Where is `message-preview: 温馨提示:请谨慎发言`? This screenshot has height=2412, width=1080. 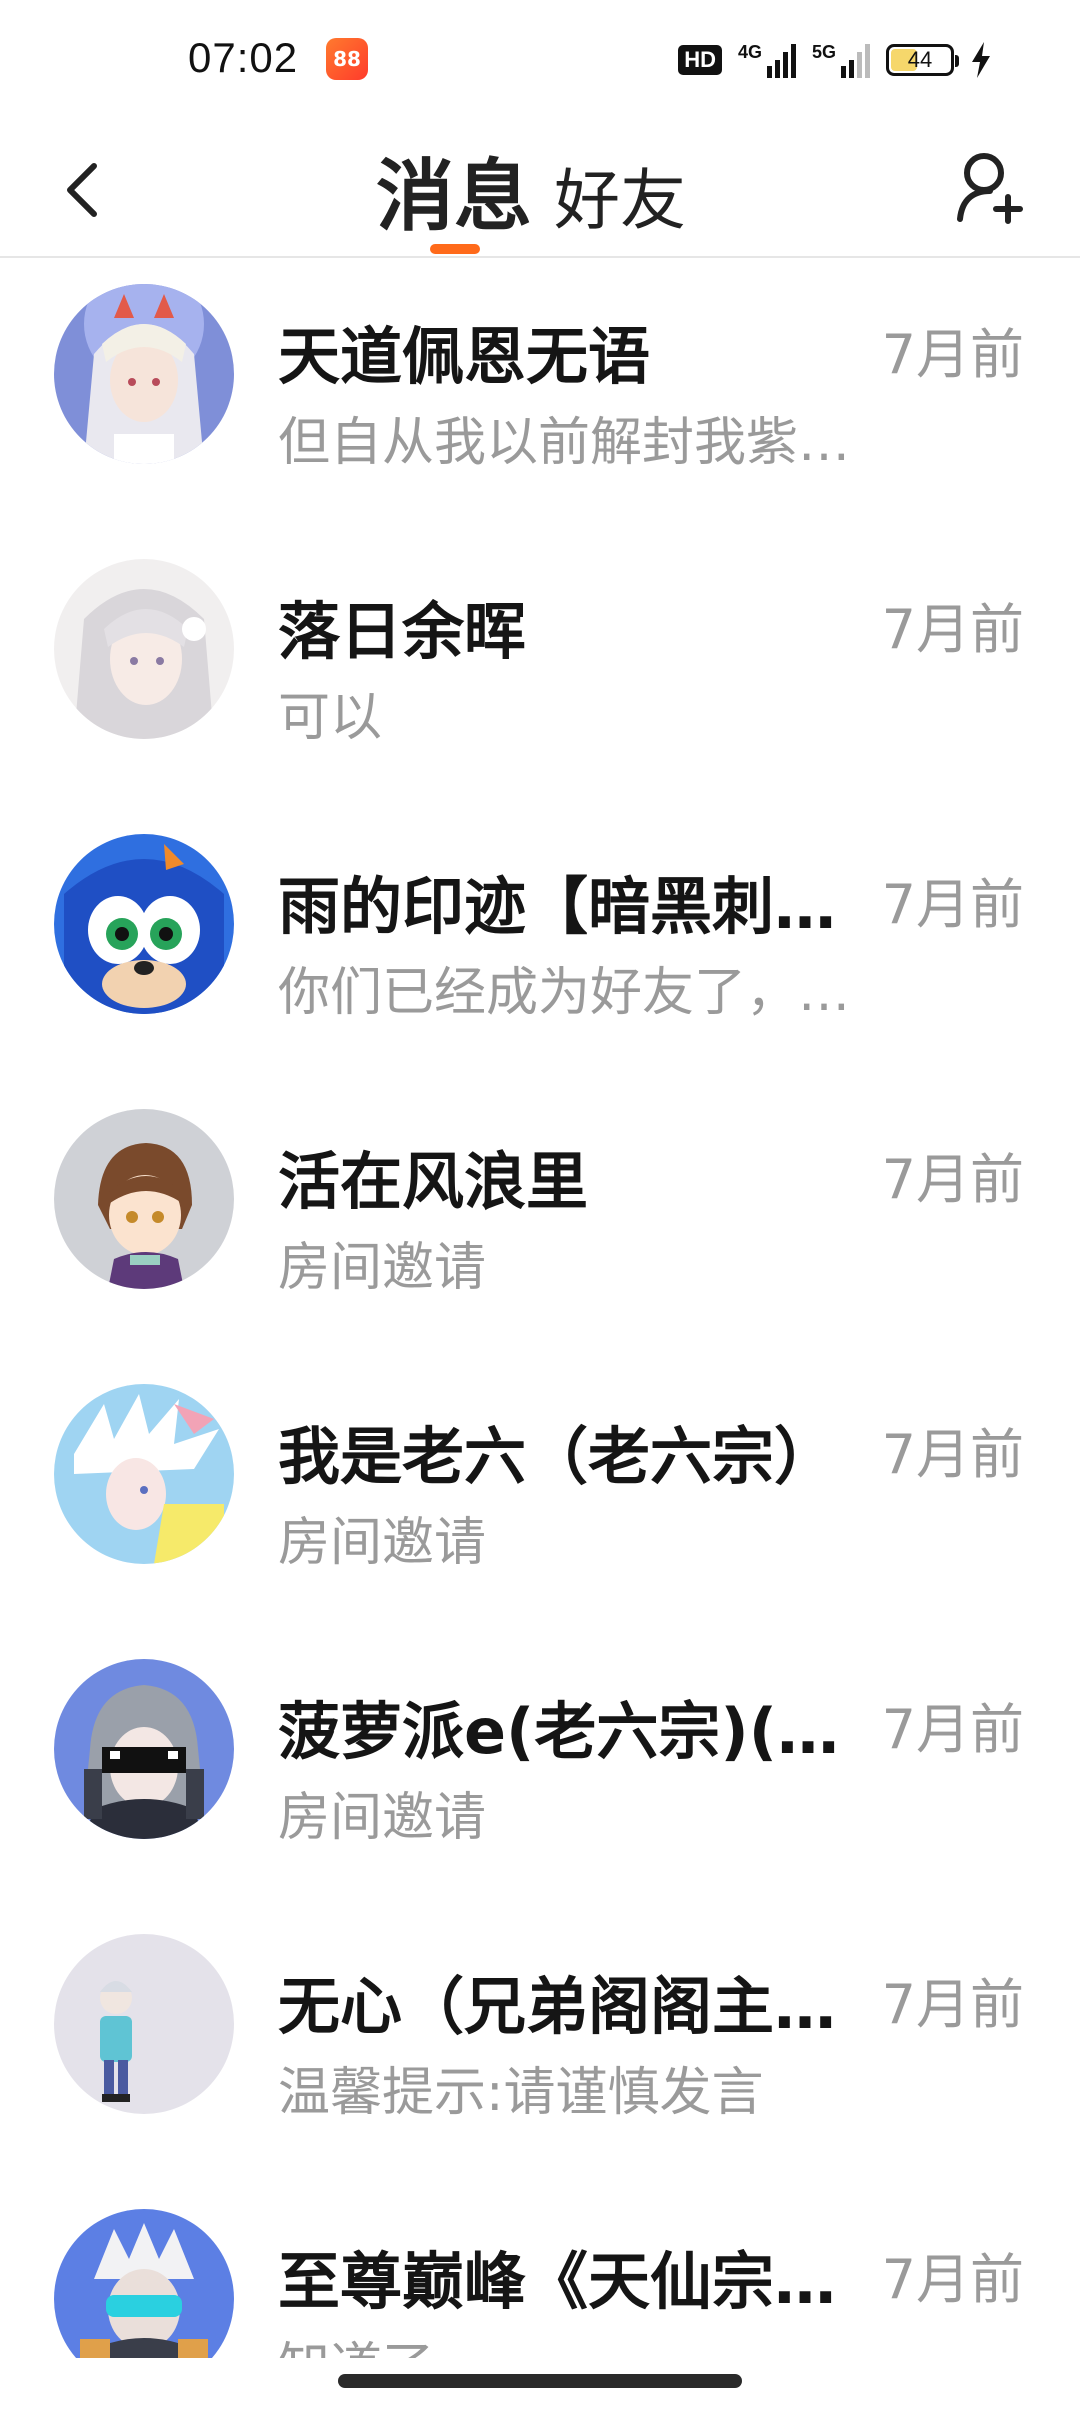 message-preview: 温馨提示:请谨慎发言 is located at coordinates (521, 2093).